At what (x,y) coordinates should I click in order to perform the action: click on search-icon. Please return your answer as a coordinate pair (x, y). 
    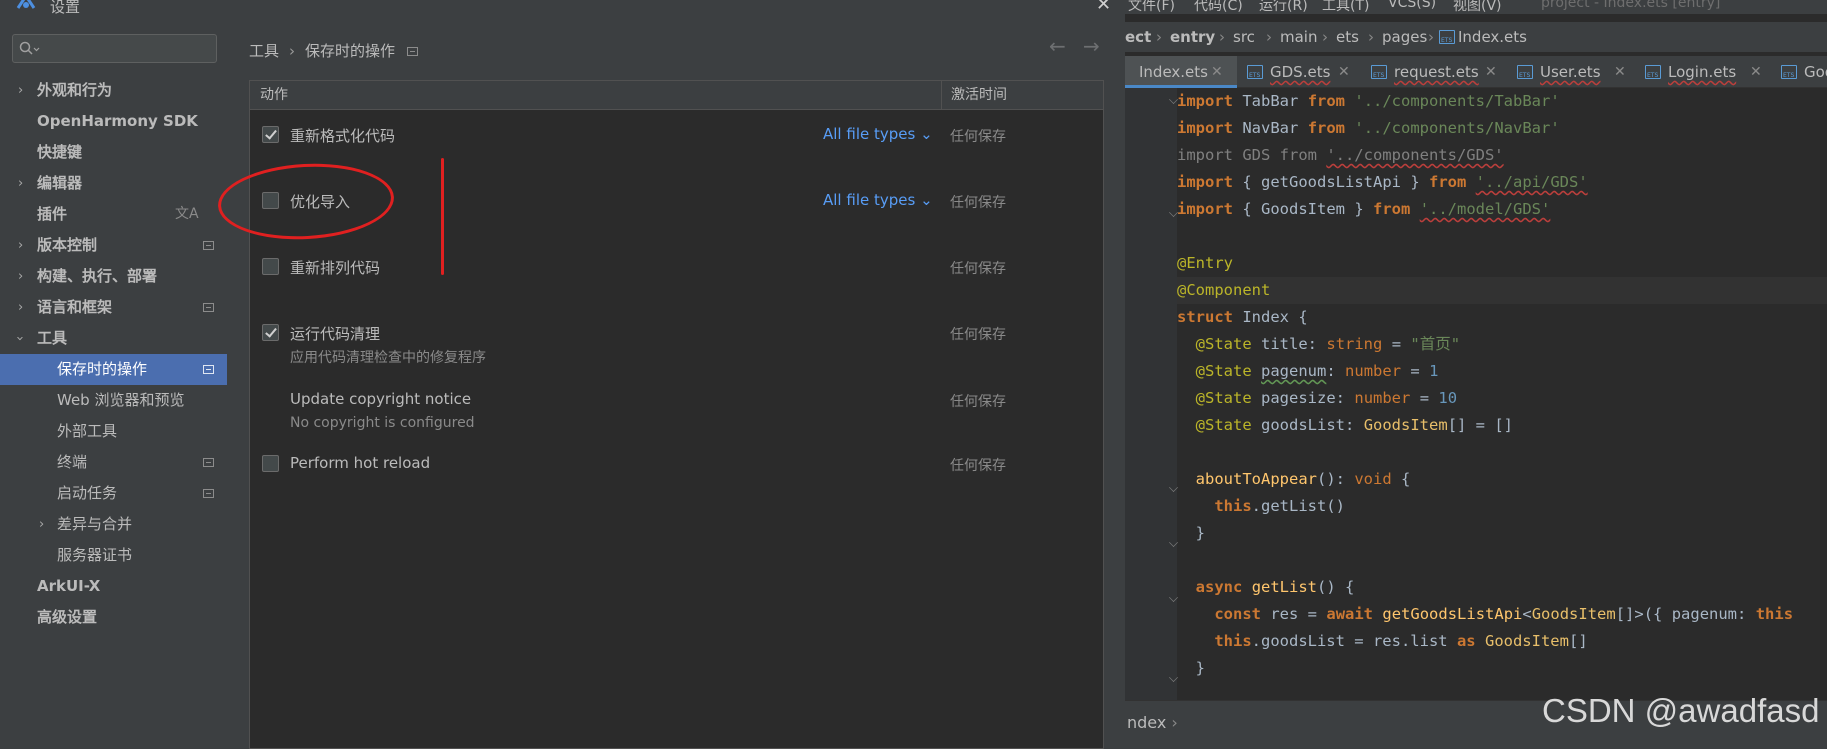
    Looking at the image, I should click on (29, 48).